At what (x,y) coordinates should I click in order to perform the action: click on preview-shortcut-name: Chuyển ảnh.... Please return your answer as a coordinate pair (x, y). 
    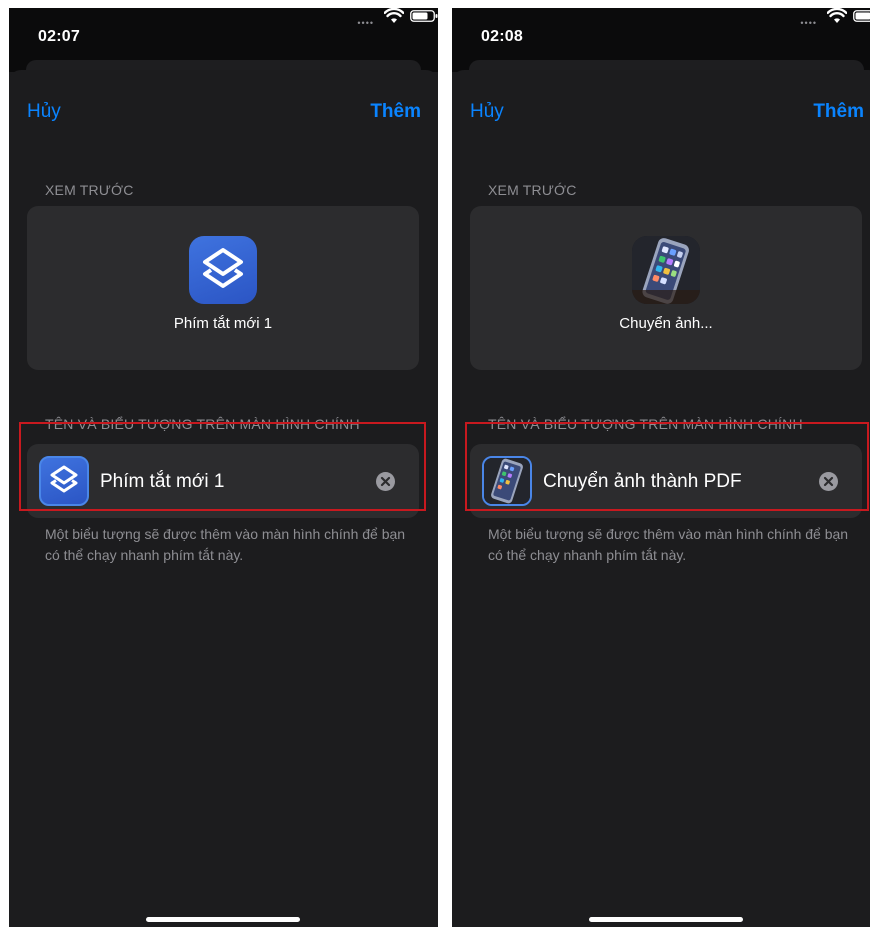
    Looking at the image, I should click on (666, 323).